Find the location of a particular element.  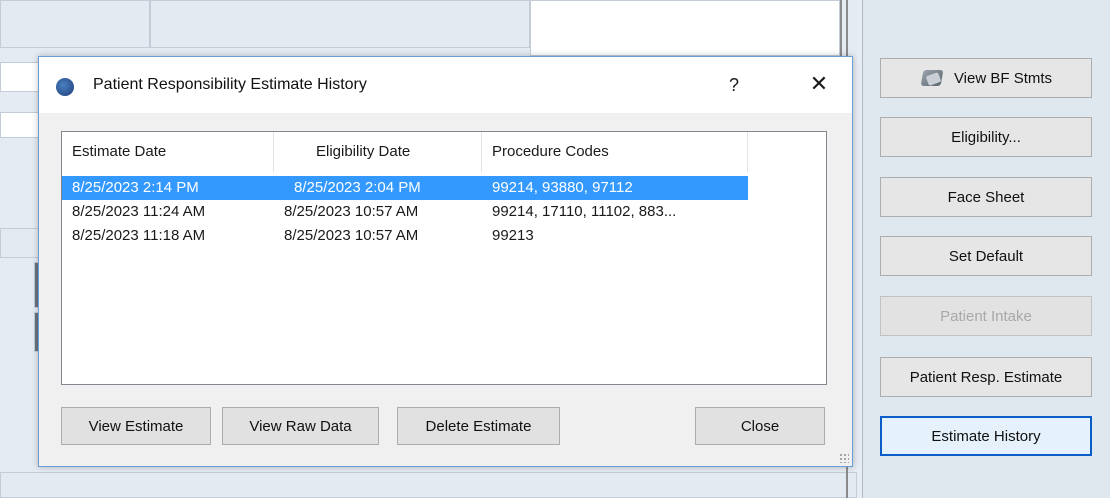

estimate-date-cell: 8/25/2023 11:24 AM is located at coordinates (139, 211).